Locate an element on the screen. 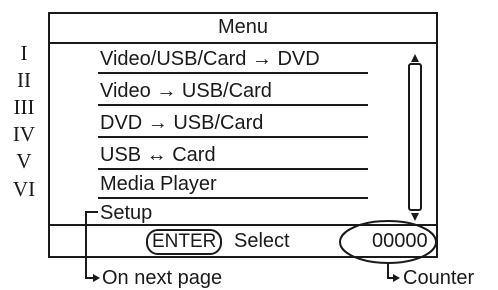 This screenshot has width=498, height=290. next-page-arrow-icon is located at coordinates (96, 278).